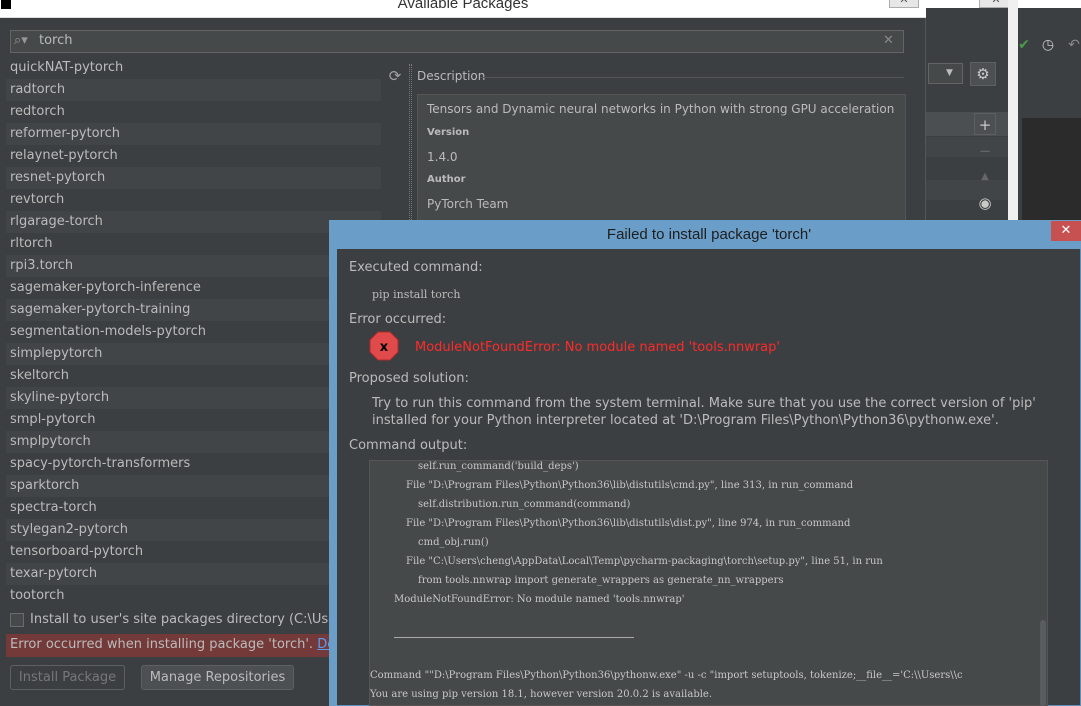  What do you see at coordinates (193, 354) in the screenshot?
I see `list-item: simplepytorch` at bounding box center [193, 354].